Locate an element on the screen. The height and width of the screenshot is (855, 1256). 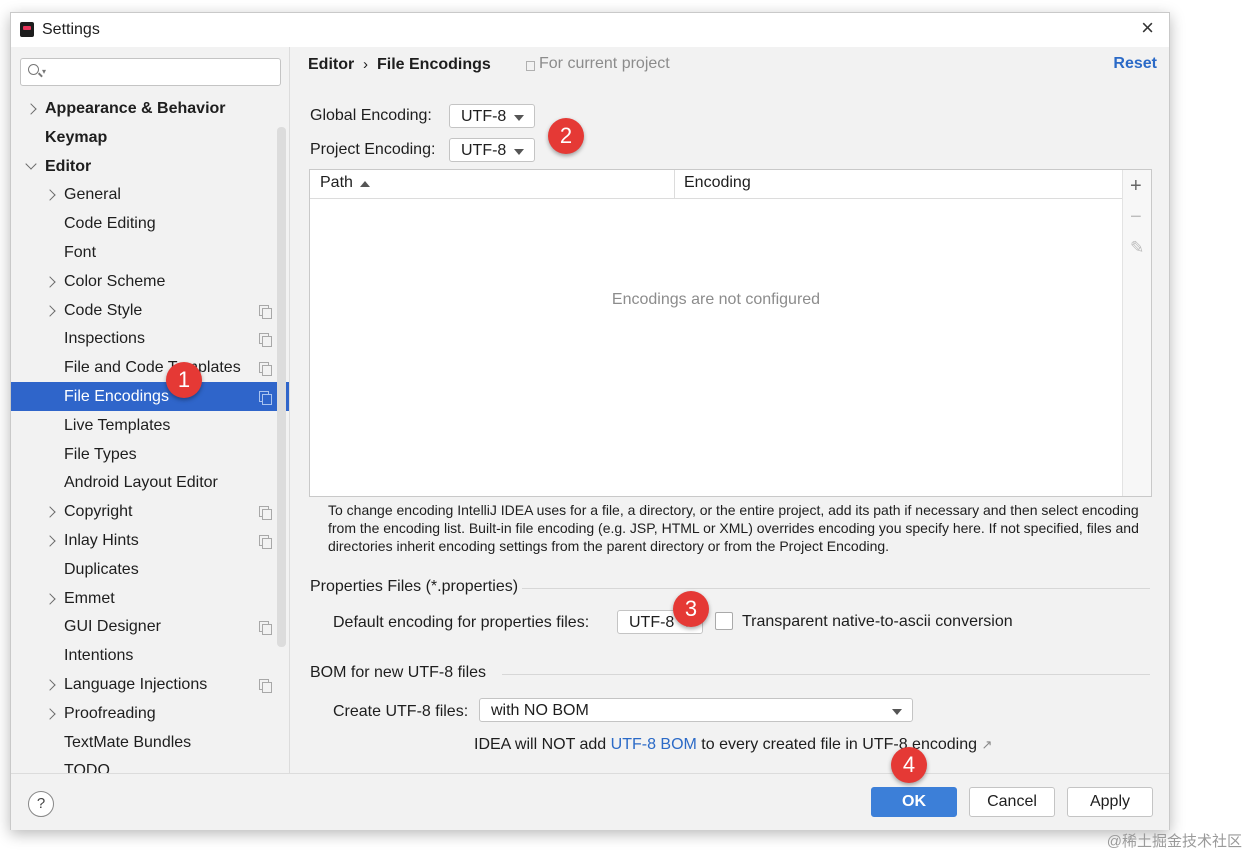
sidebar-item-label: Appearance & Behavior is located at coordinates (135, 108).